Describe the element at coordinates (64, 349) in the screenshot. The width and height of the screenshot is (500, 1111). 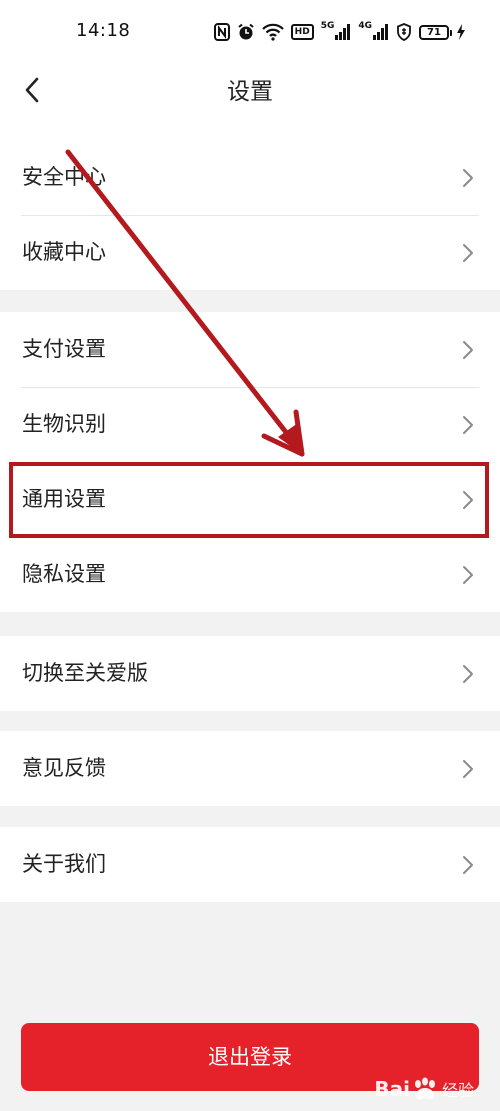
I see `settings-item-label: 支付设置` at that location.